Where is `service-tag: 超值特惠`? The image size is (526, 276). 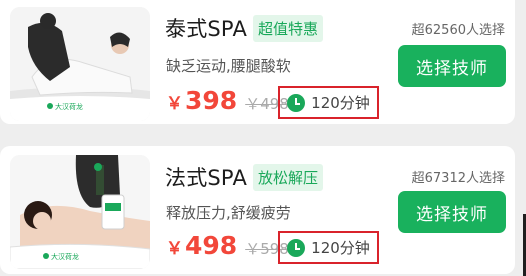 service-tag: 超值特惠 is located at coordinates (288, 28).